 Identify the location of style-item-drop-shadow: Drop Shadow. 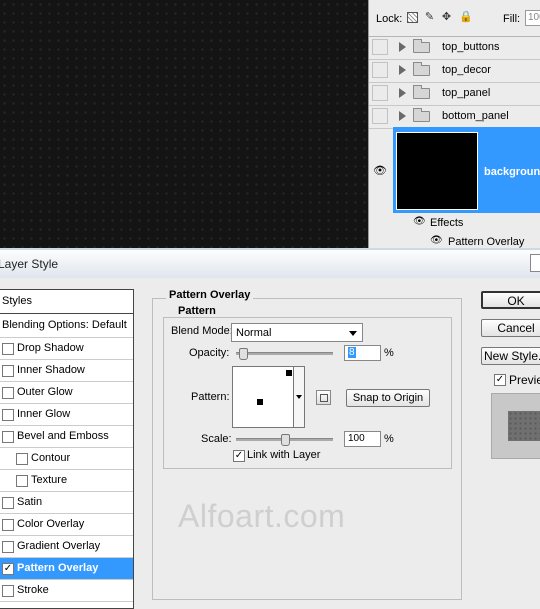
(66, 349).